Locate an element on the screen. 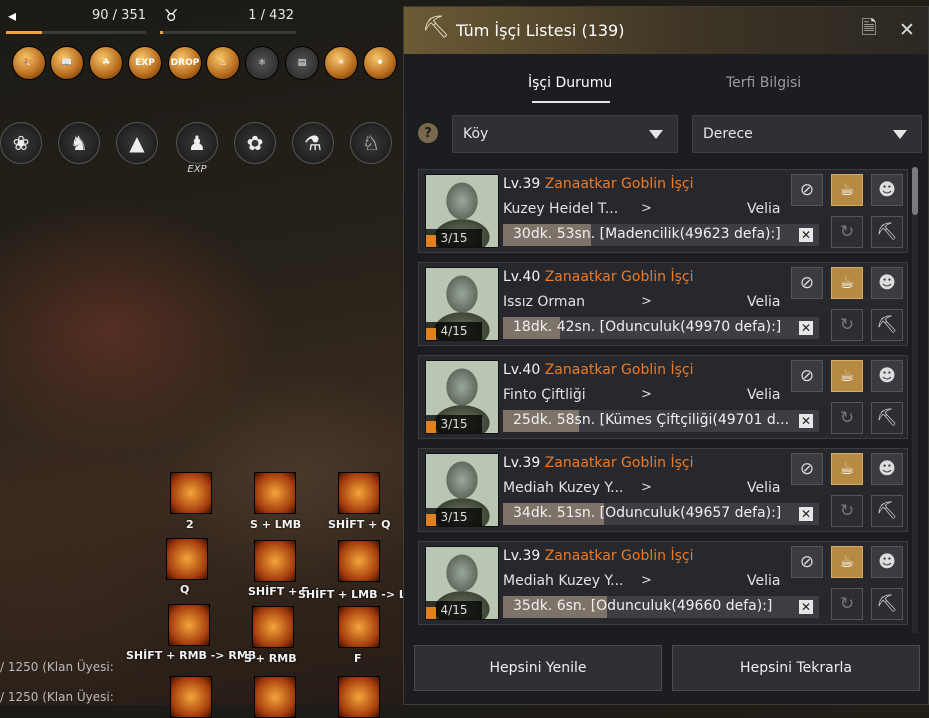  stamina-counter: 4/15 is located at coordinates (454, 610).